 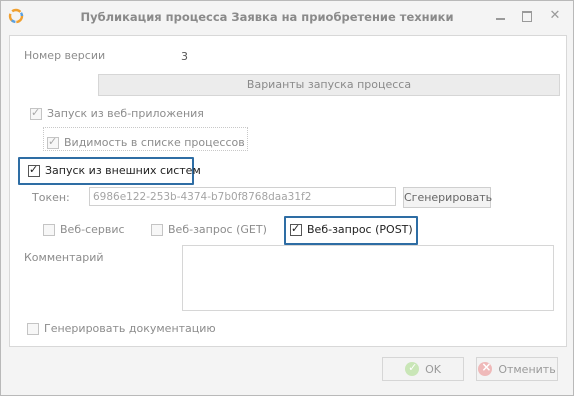 I want to click on process-list-checkbox, so click(x=53, y=142).